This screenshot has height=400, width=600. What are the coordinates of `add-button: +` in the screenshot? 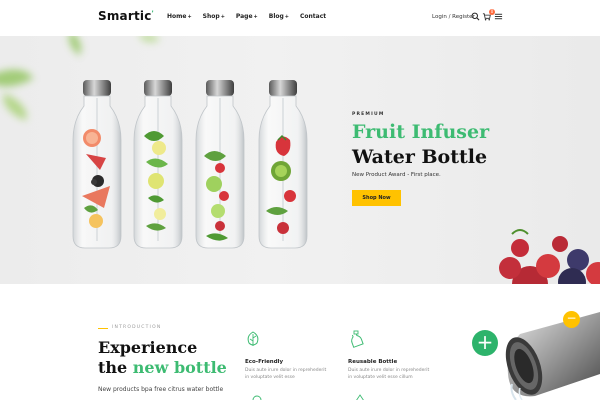 It's located at (485, 343).